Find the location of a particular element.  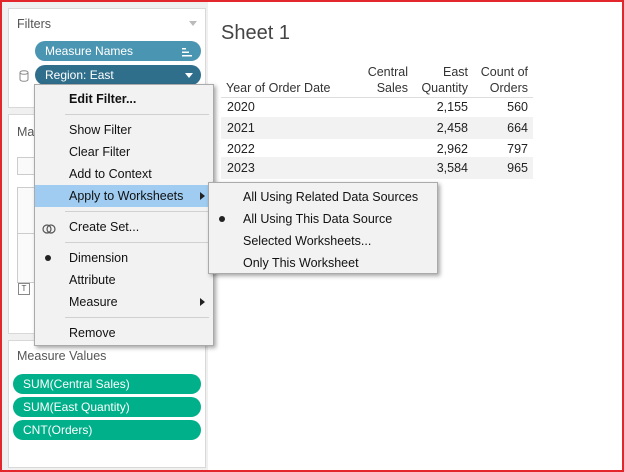

col-header-line: Count of is located at coordinates (504, 72).